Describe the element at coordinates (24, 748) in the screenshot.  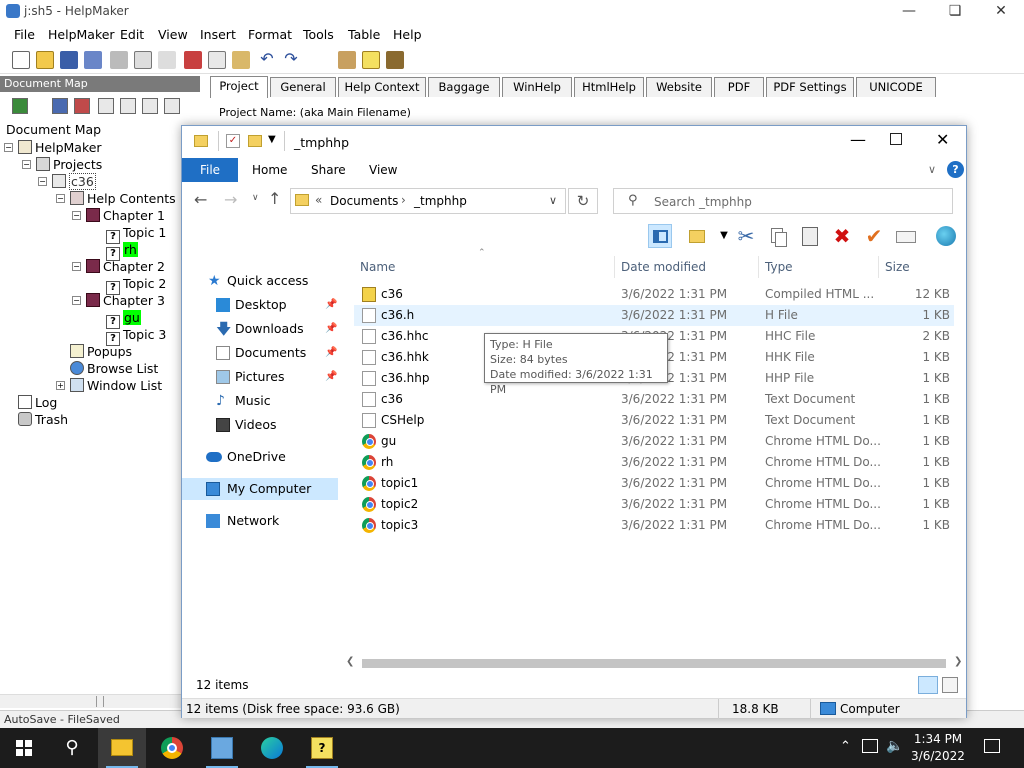
I see `start-button` at that location.